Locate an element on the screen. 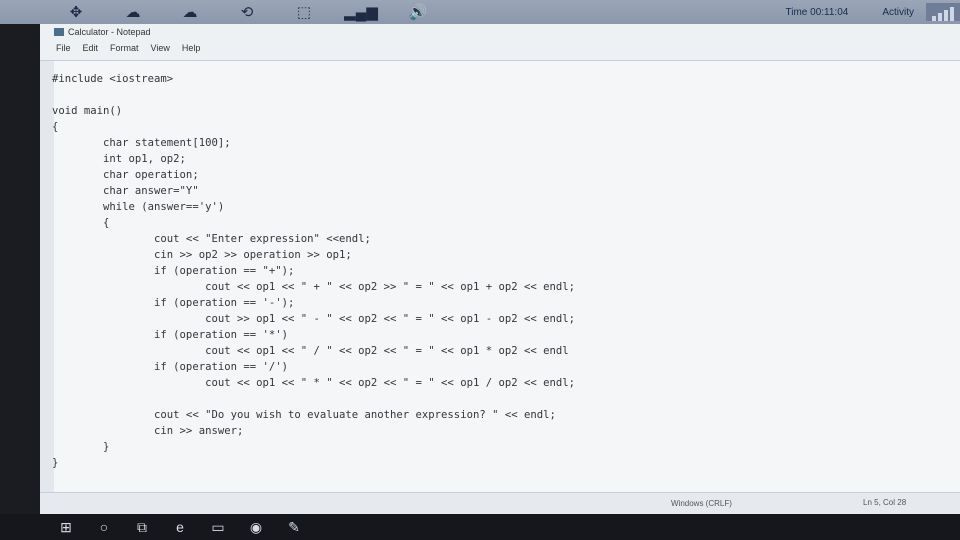 This screenshot has width=960, height=540. windows-start-icon: ⊞ is located at coordinates (66, 527).